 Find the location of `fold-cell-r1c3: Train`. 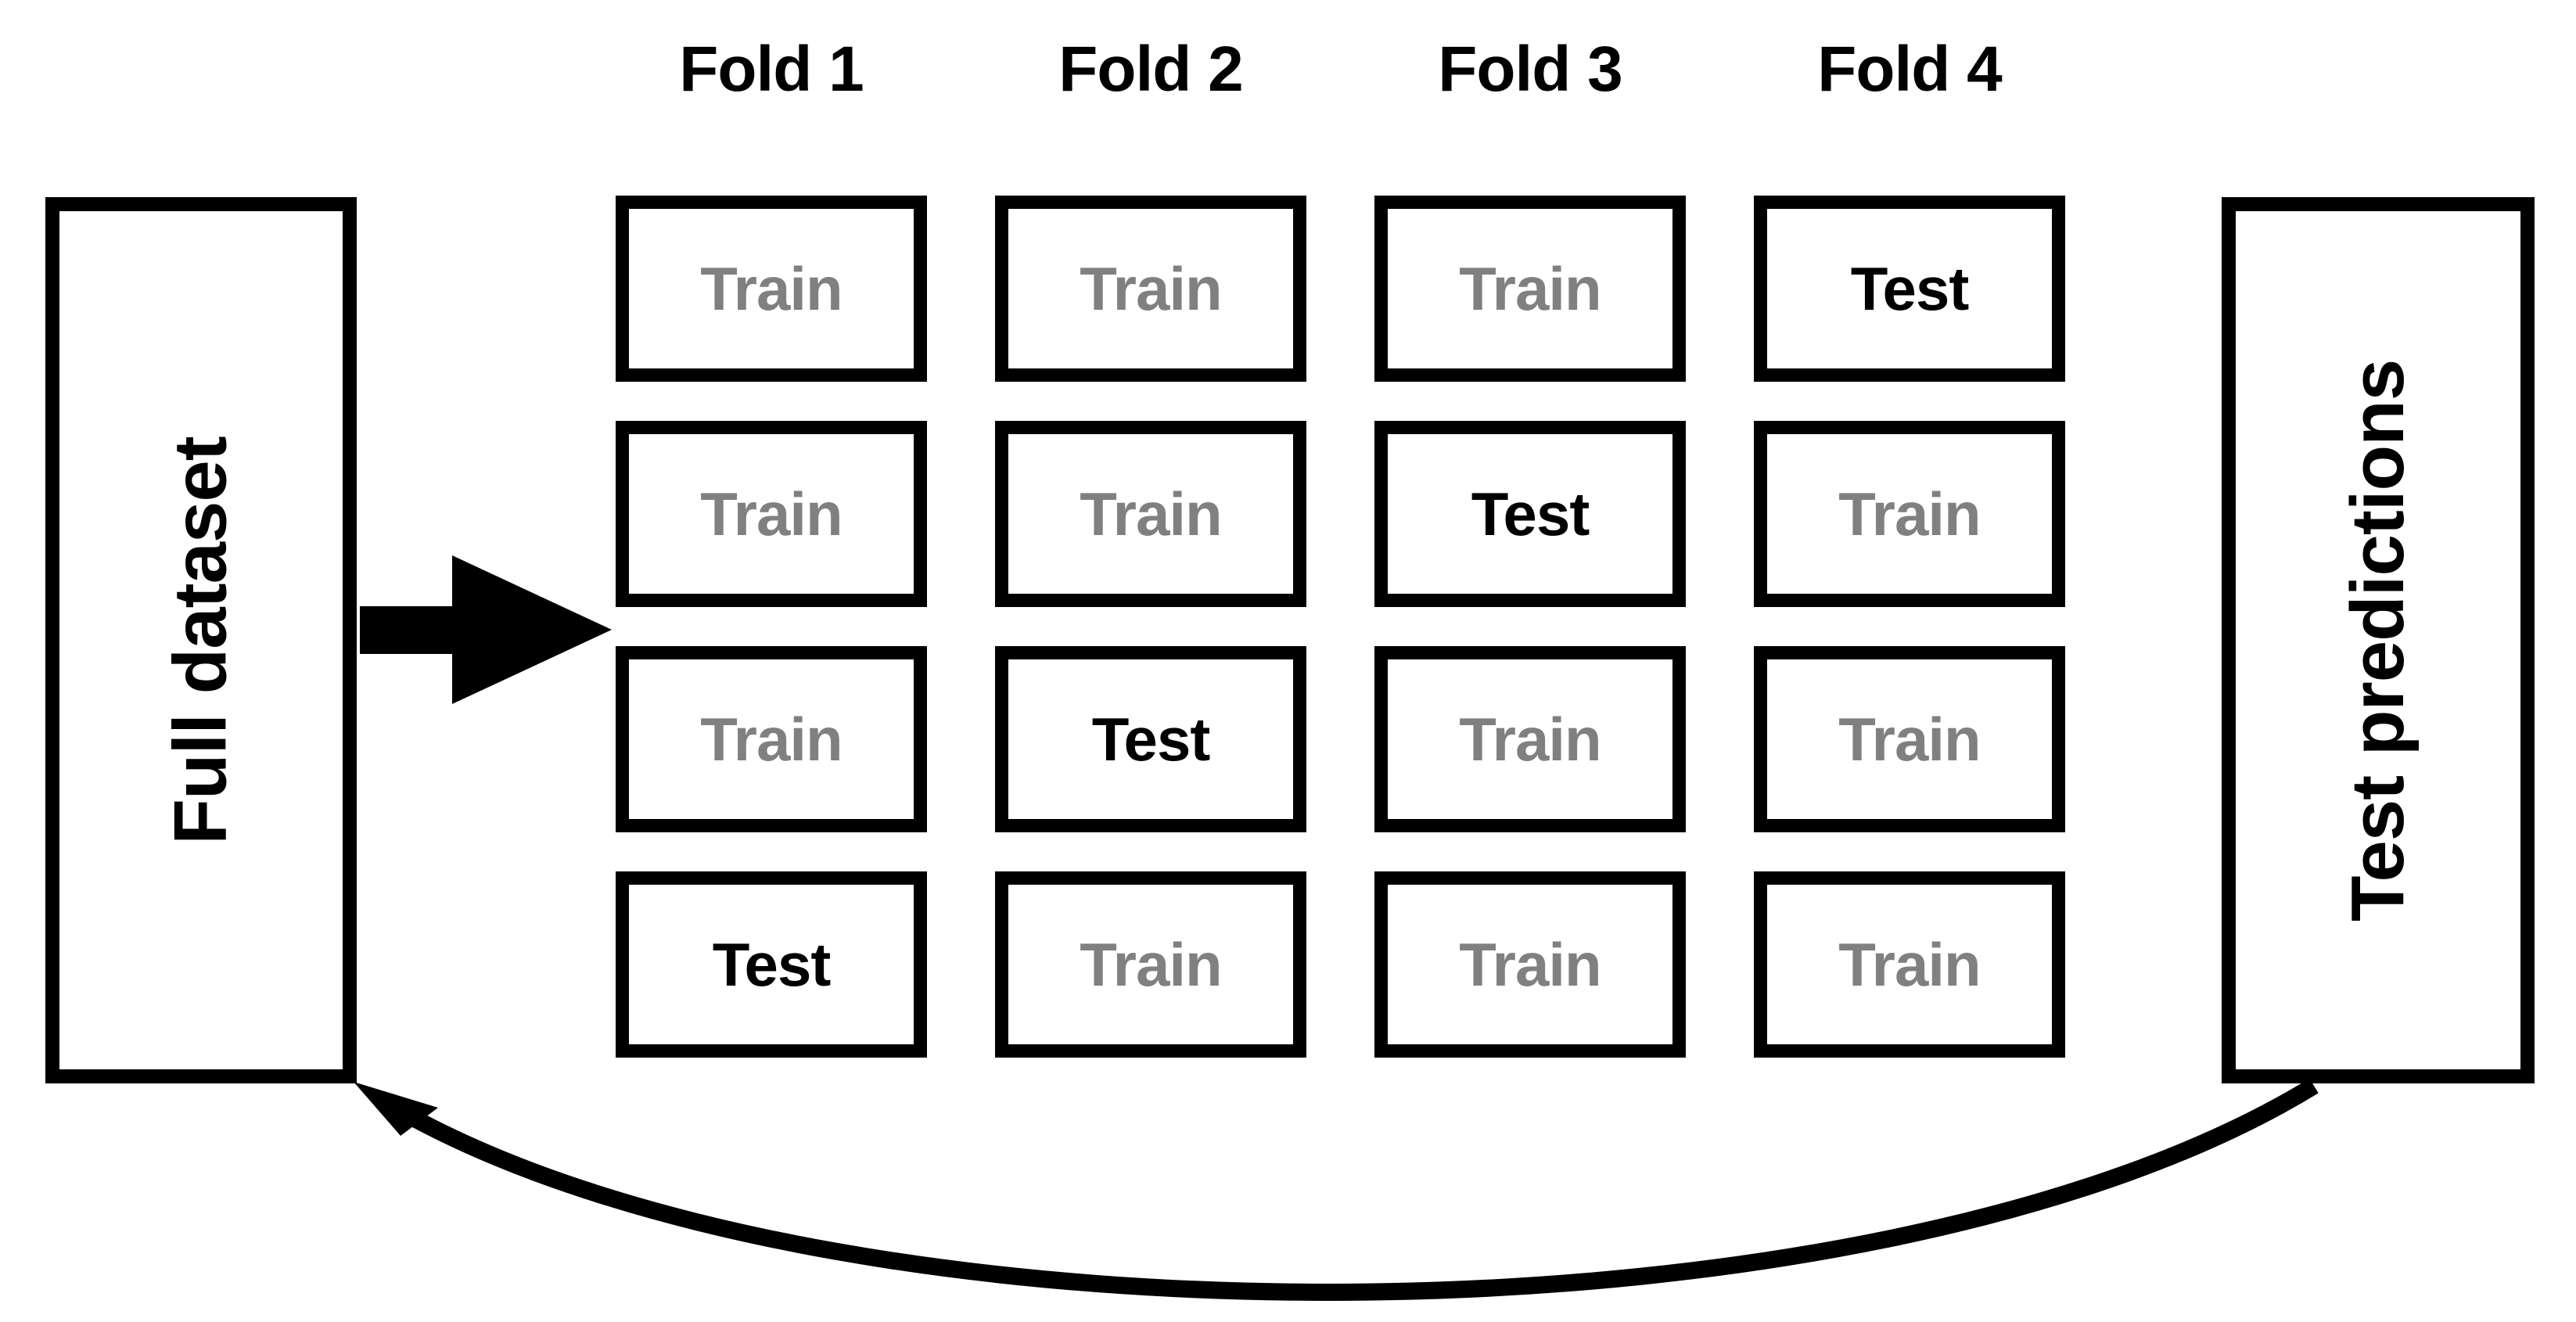

fold-cell-r1c3: Train is located at coordinates (1530, 289).